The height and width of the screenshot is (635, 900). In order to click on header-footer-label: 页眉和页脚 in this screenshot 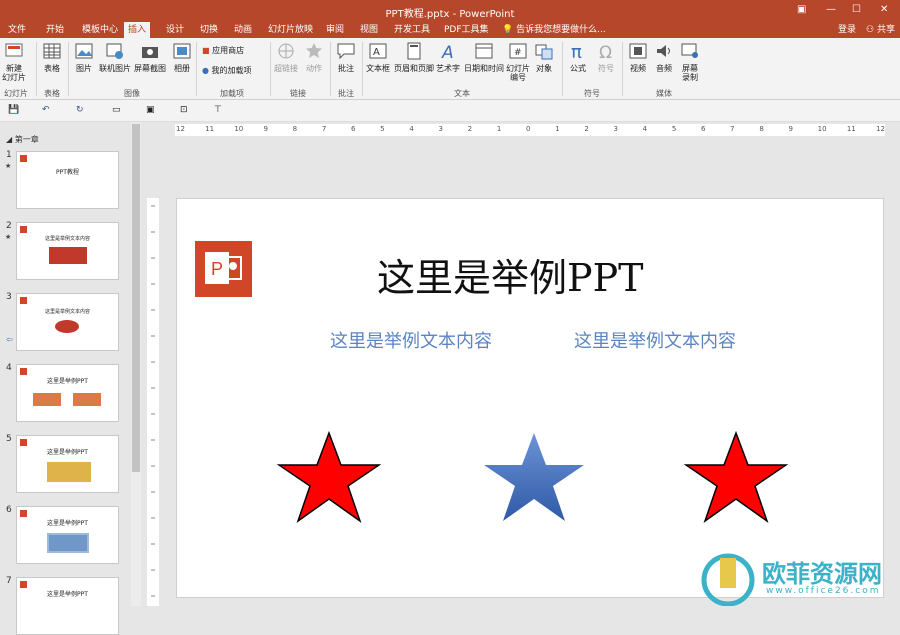, I will do `click(414, 68)`.